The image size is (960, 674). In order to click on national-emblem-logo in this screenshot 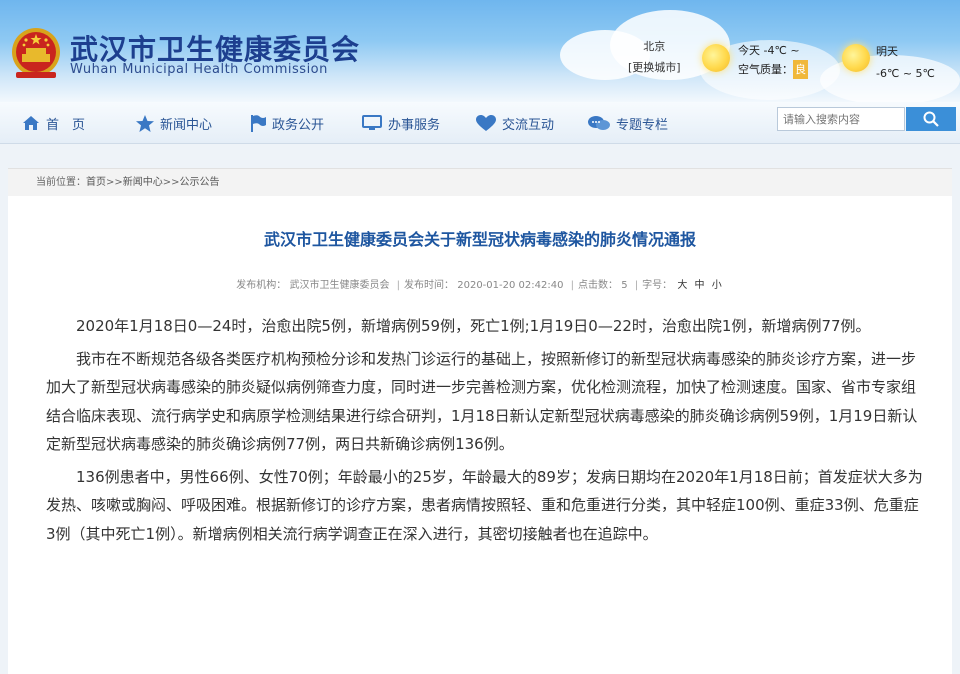, I will do `click(36, 54)`.